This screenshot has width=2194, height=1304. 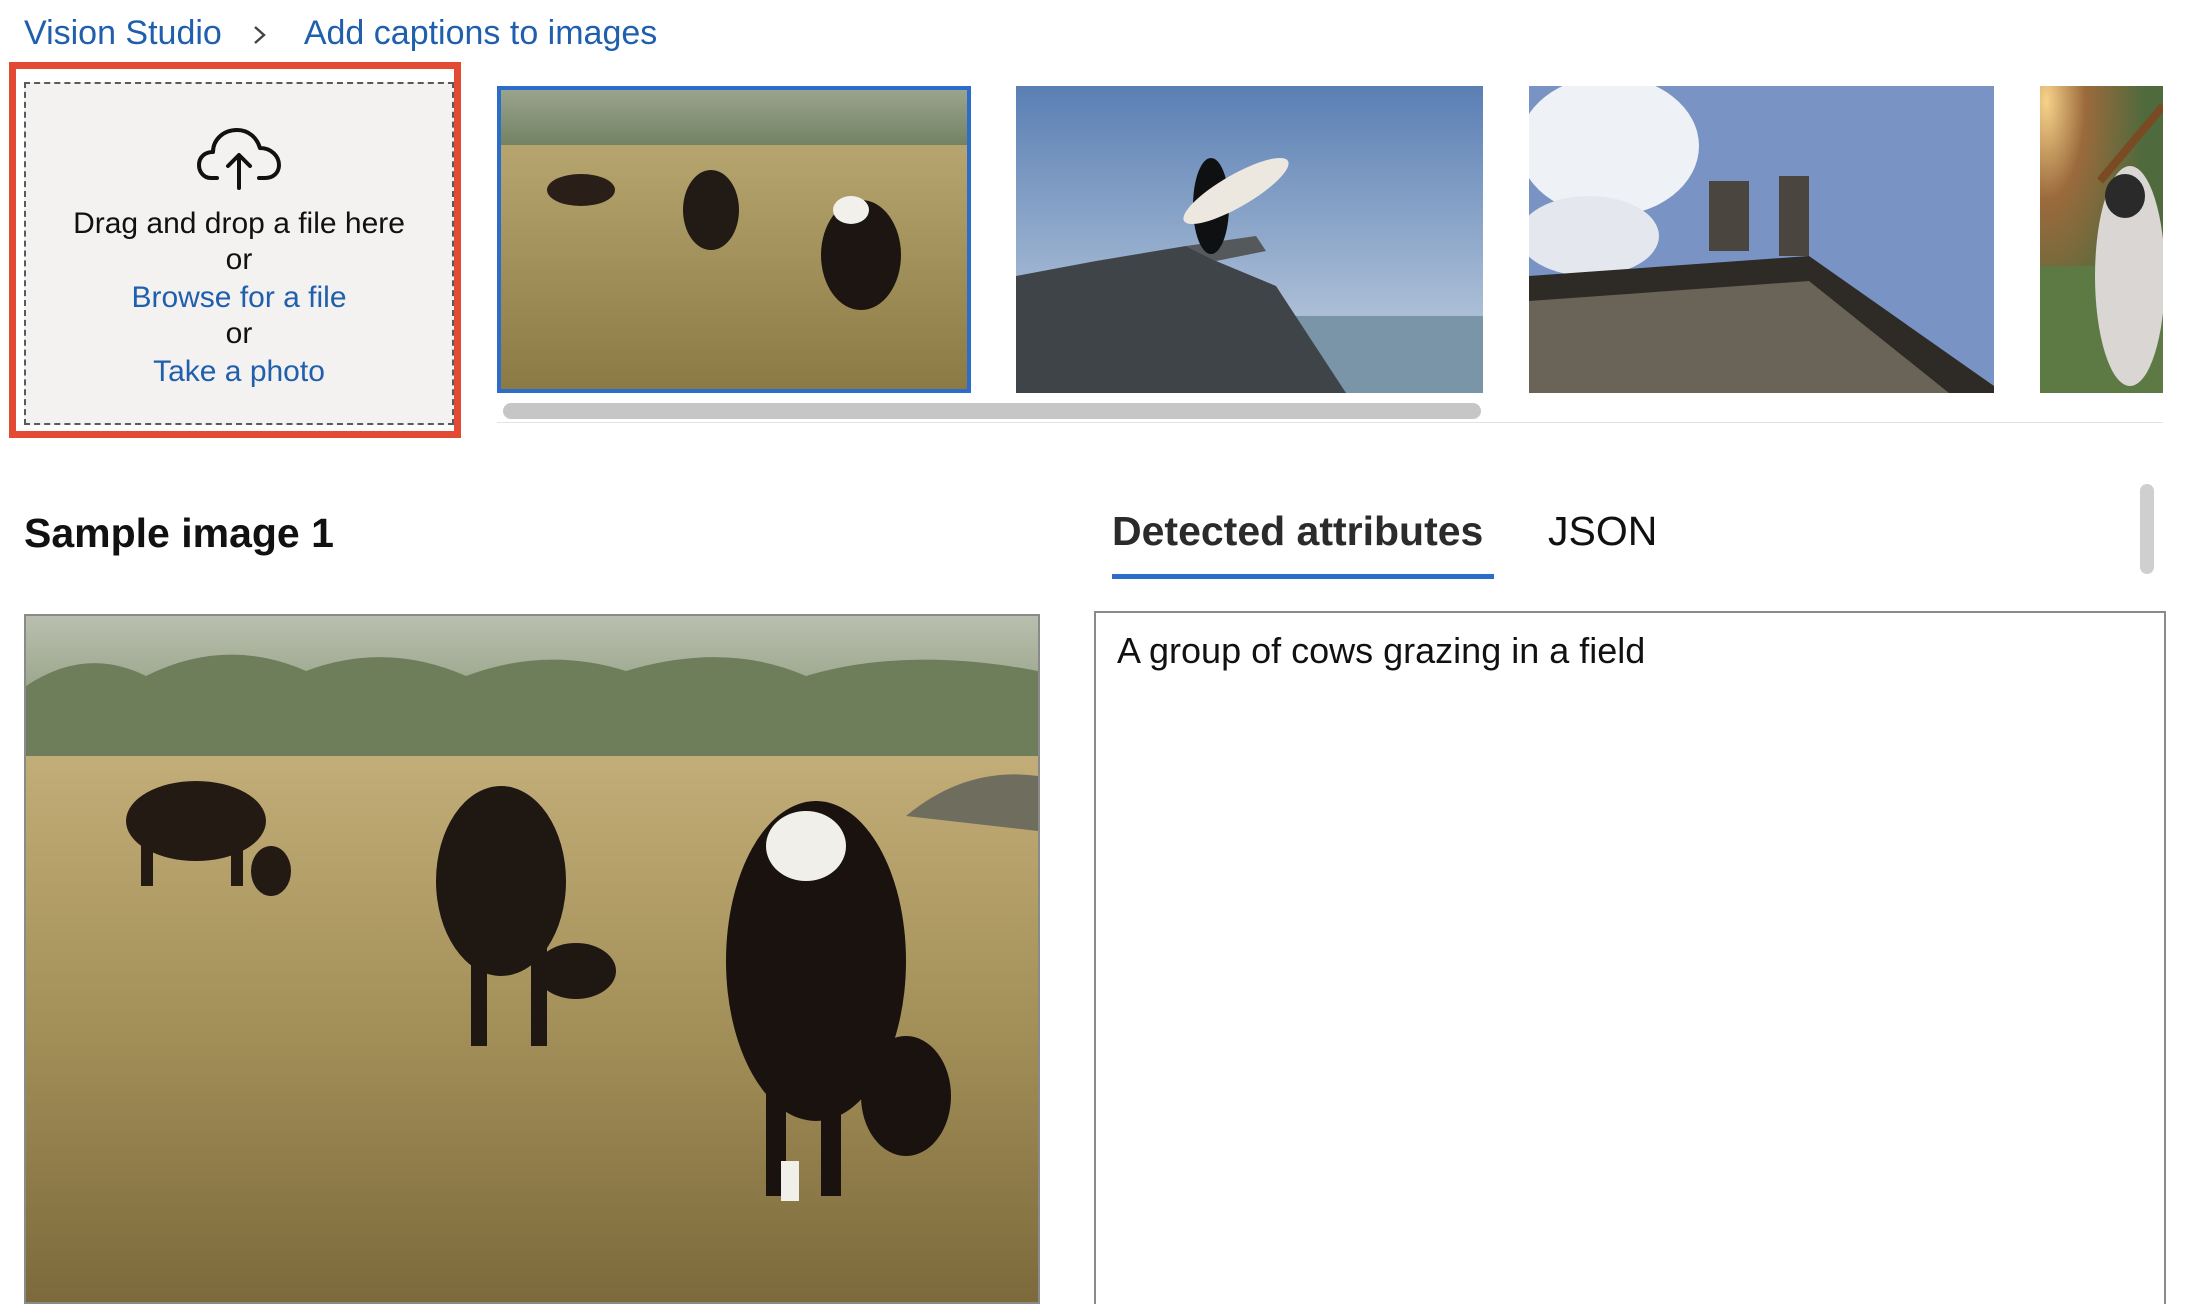 I want to click on thumbnail-cows, so click(x=734, y=239).